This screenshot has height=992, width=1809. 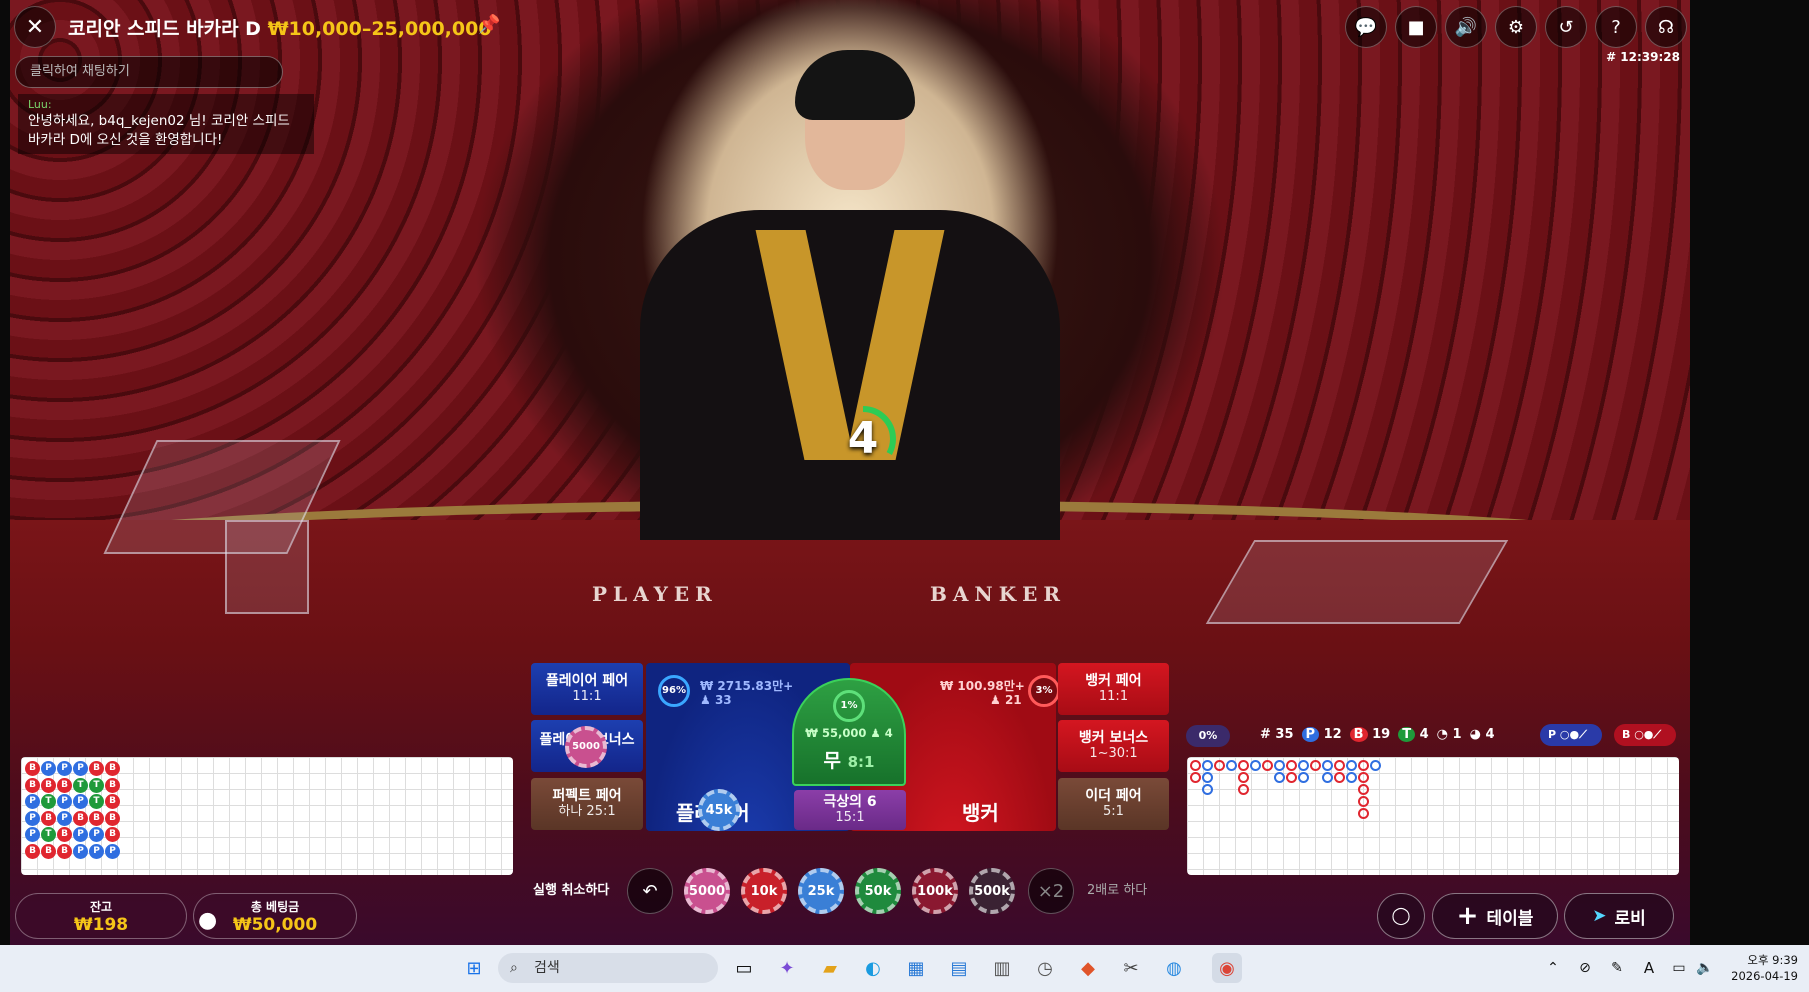 I want to click on taskbar-date: 2026-04-19, so click(x=1764, y=976).